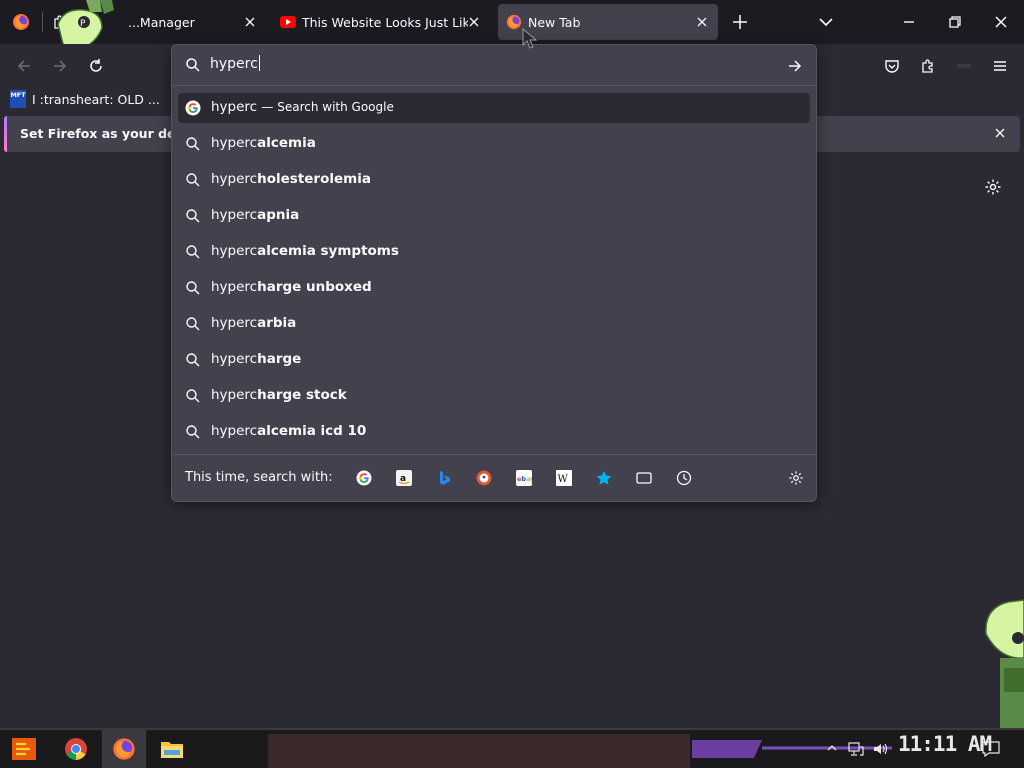  Describe the element at coordinates (826, 22) in the screenshot. I see `list-all-tabs-button` at that location.